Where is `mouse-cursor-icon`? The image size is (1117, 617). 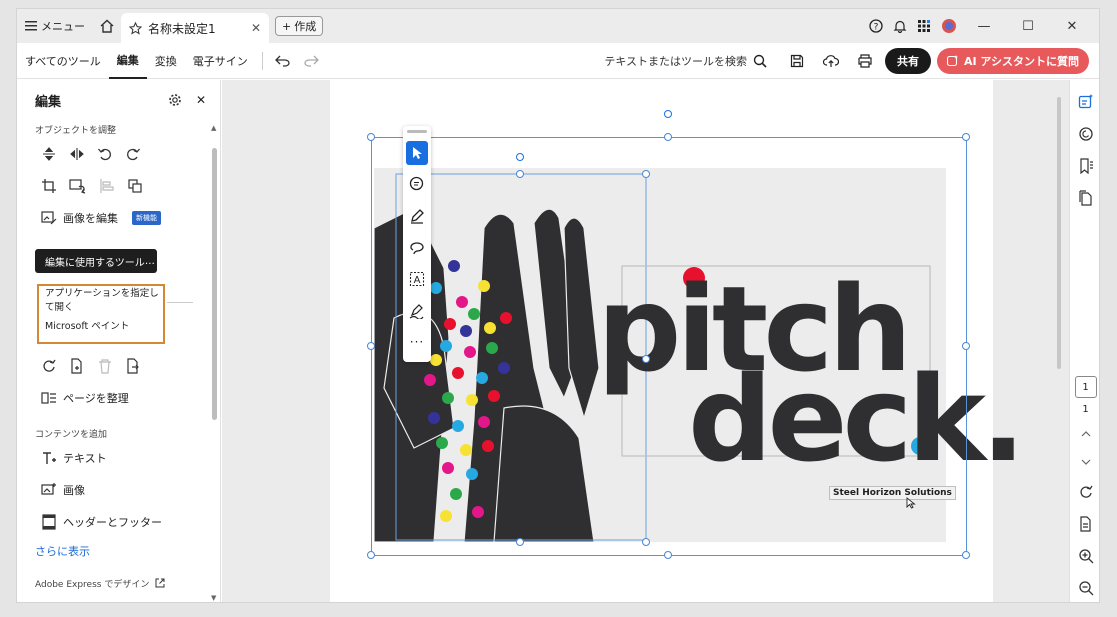 mouse-cursor-icon is located at coordinates (911, 503).